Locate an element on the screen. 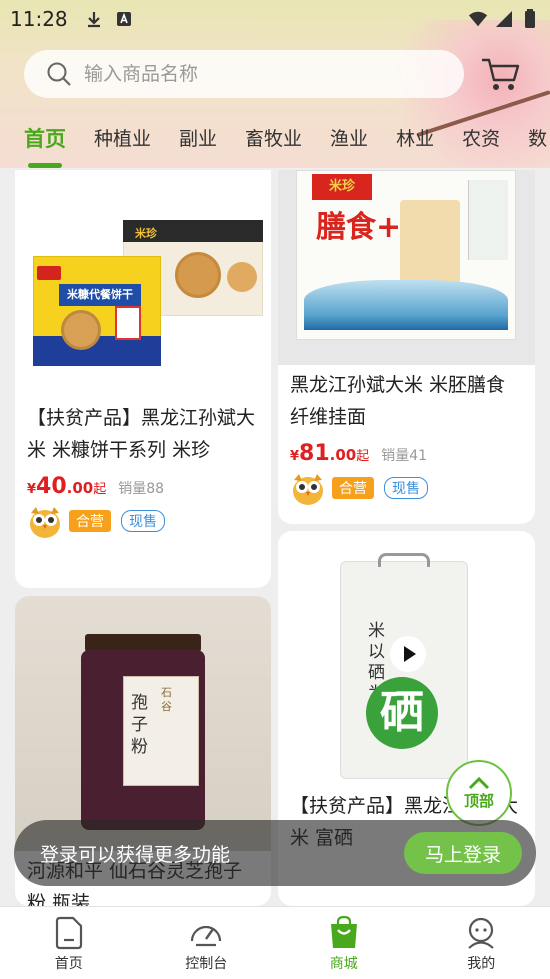 The width and height of the screenshot is (550, 979). product-title: 黑龙江孙斌大米 米胚膳食纤维挂面 is located at coordinates (406, 401).